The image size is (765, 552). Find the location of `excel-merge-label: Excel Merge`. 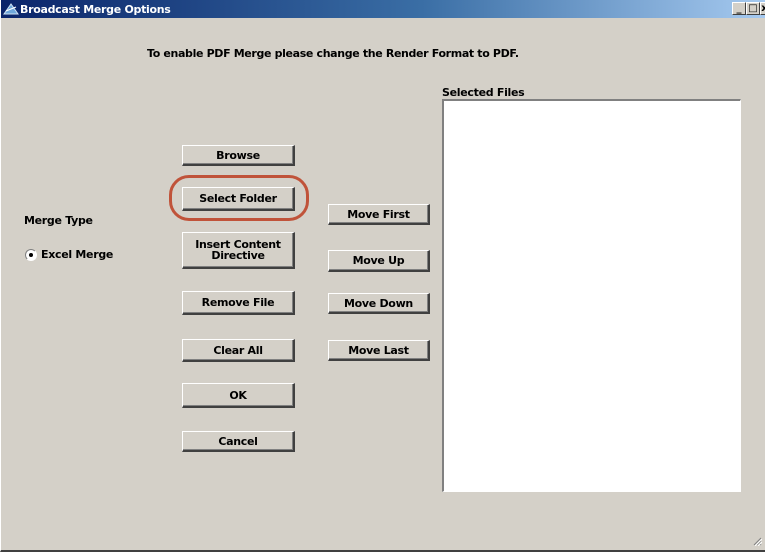

excel-merge-label: Excel Merge is located at coordinates (77, 254).